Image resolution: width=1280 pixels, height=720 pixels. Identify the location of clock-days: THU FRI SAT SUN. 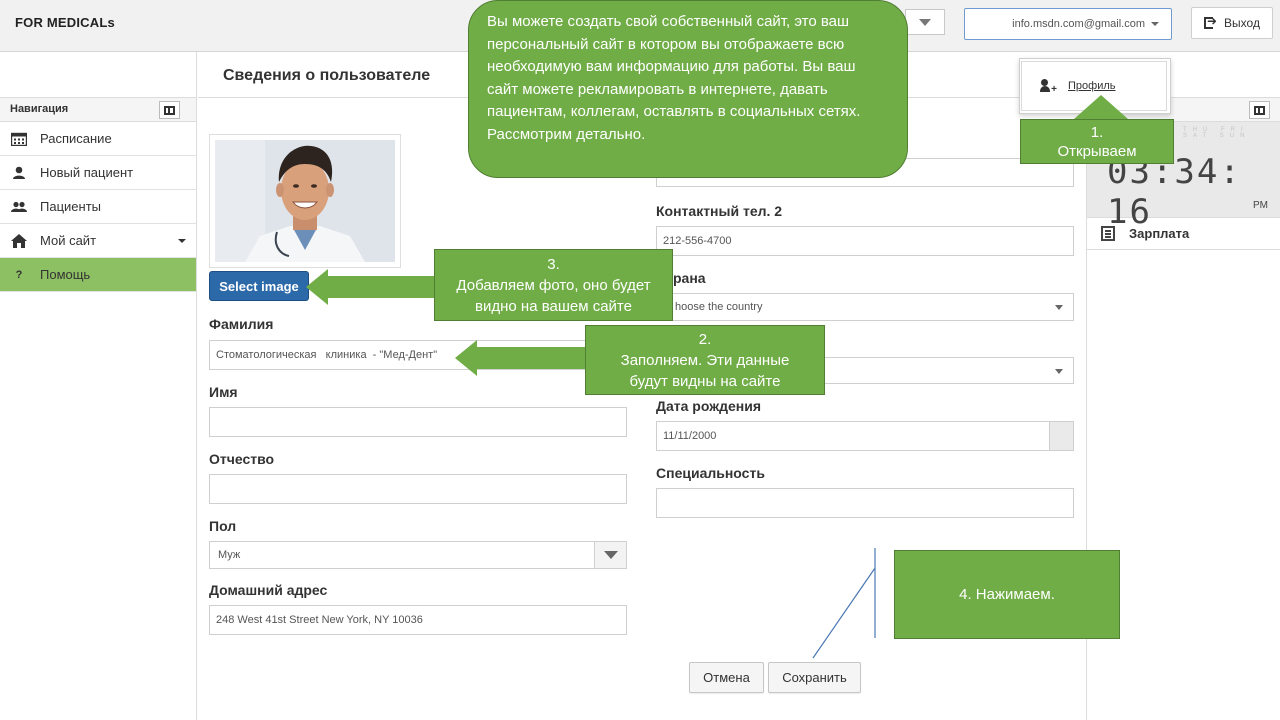
(1217, 133).